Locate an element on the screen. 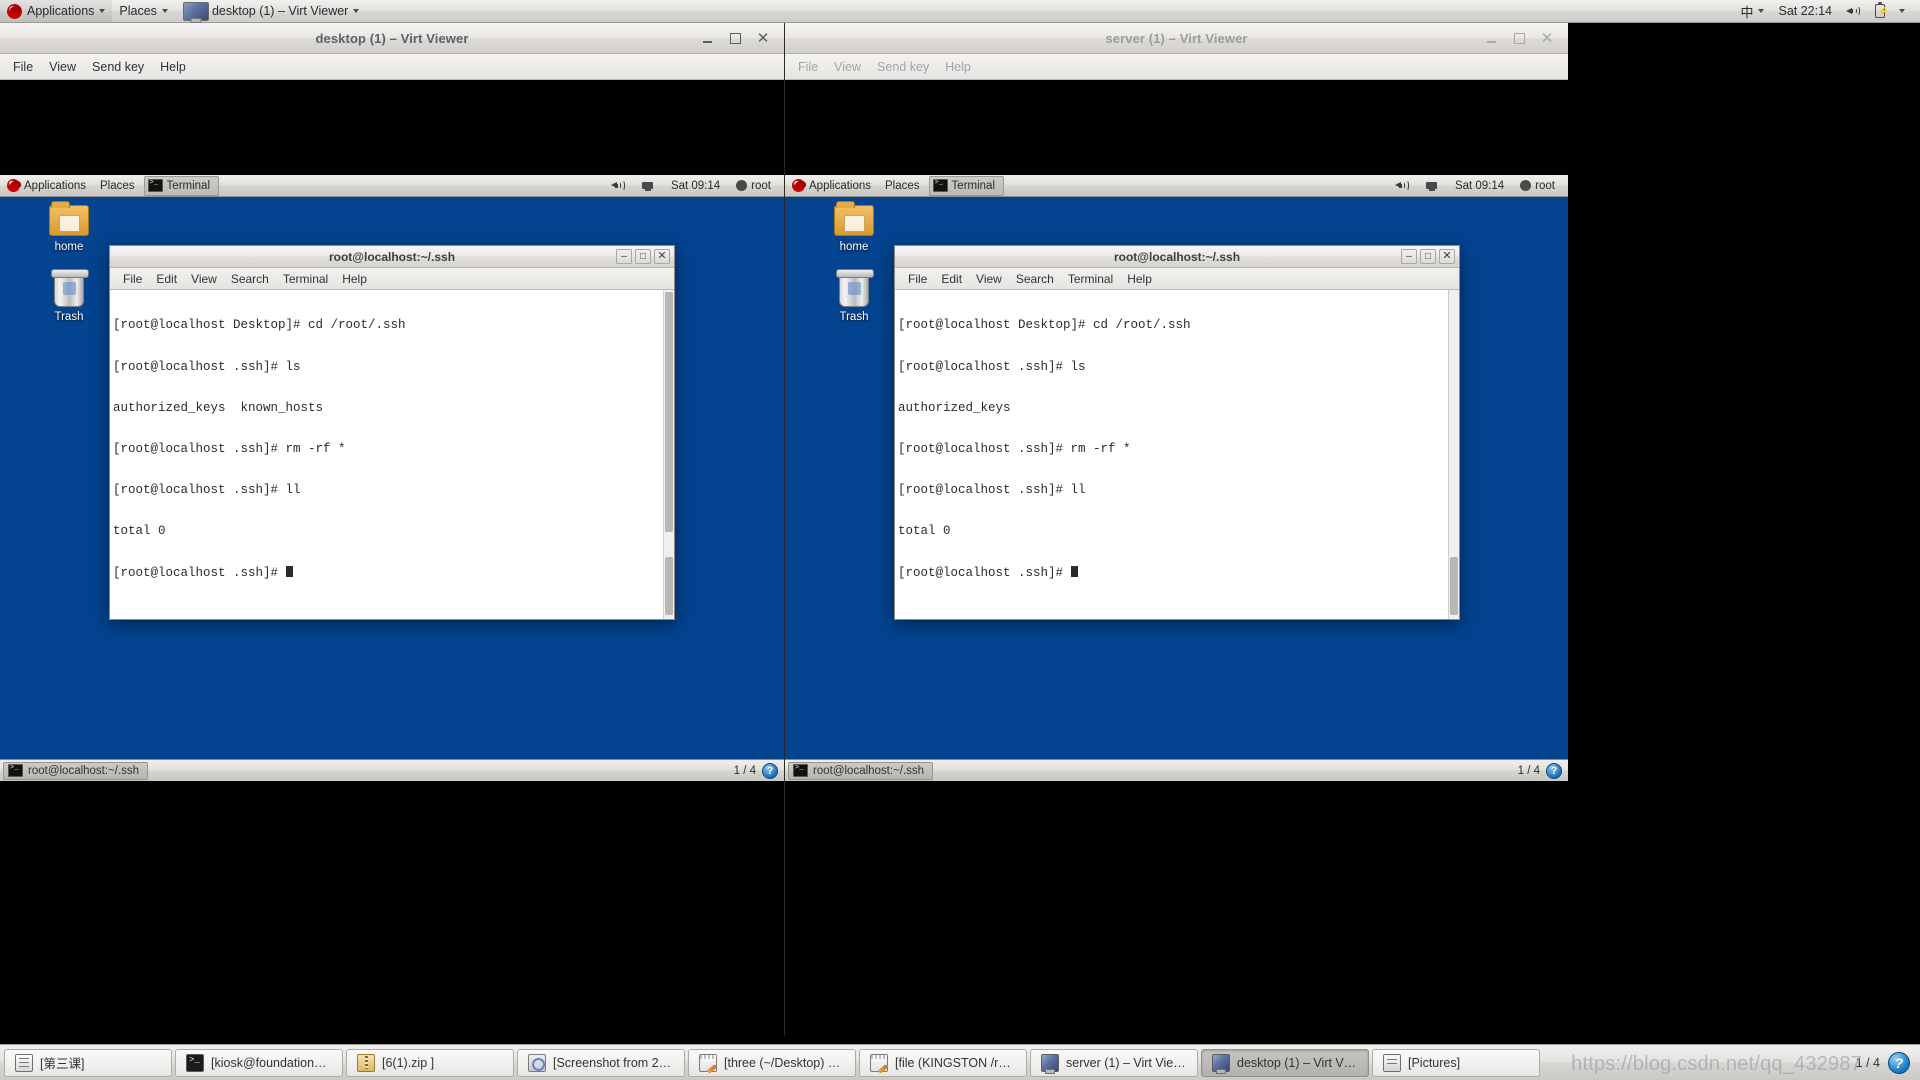  taskbar-item-label: [第三课] is located at coordinates (62, 1064).